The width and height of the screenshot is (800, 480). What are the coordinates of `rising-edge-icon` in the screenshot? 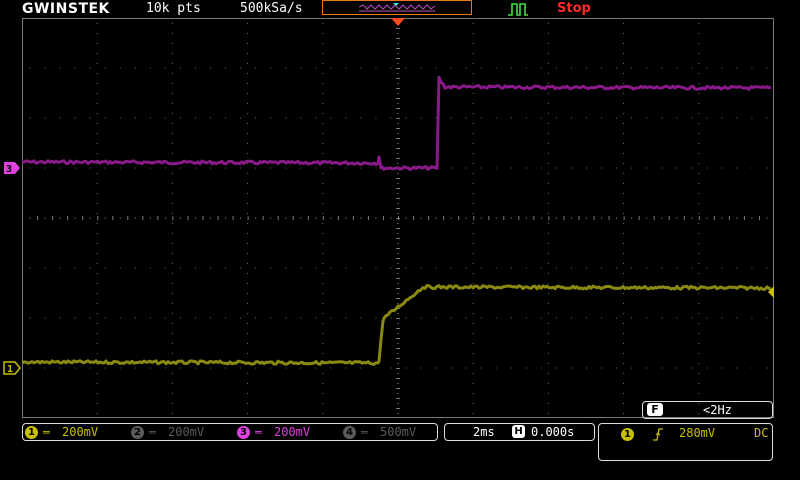 It's located at (658, 434).